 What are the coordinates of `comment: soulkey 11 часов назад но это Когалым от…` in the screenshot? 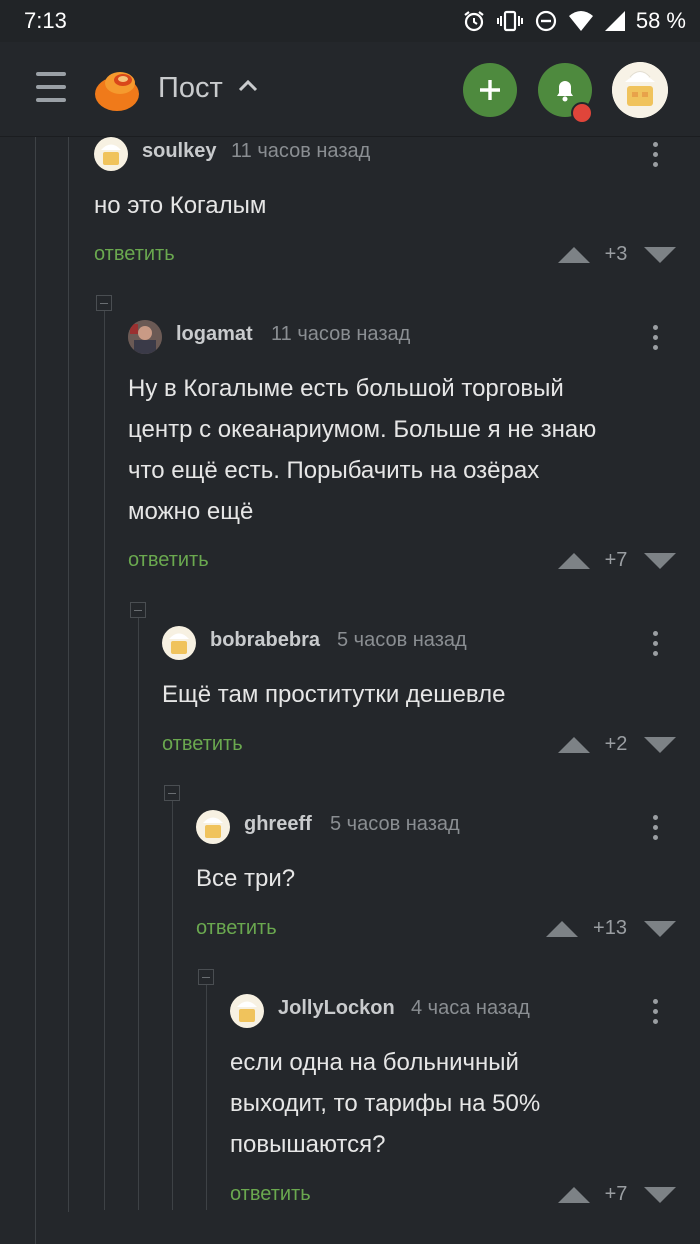 It's located at (389, 212).